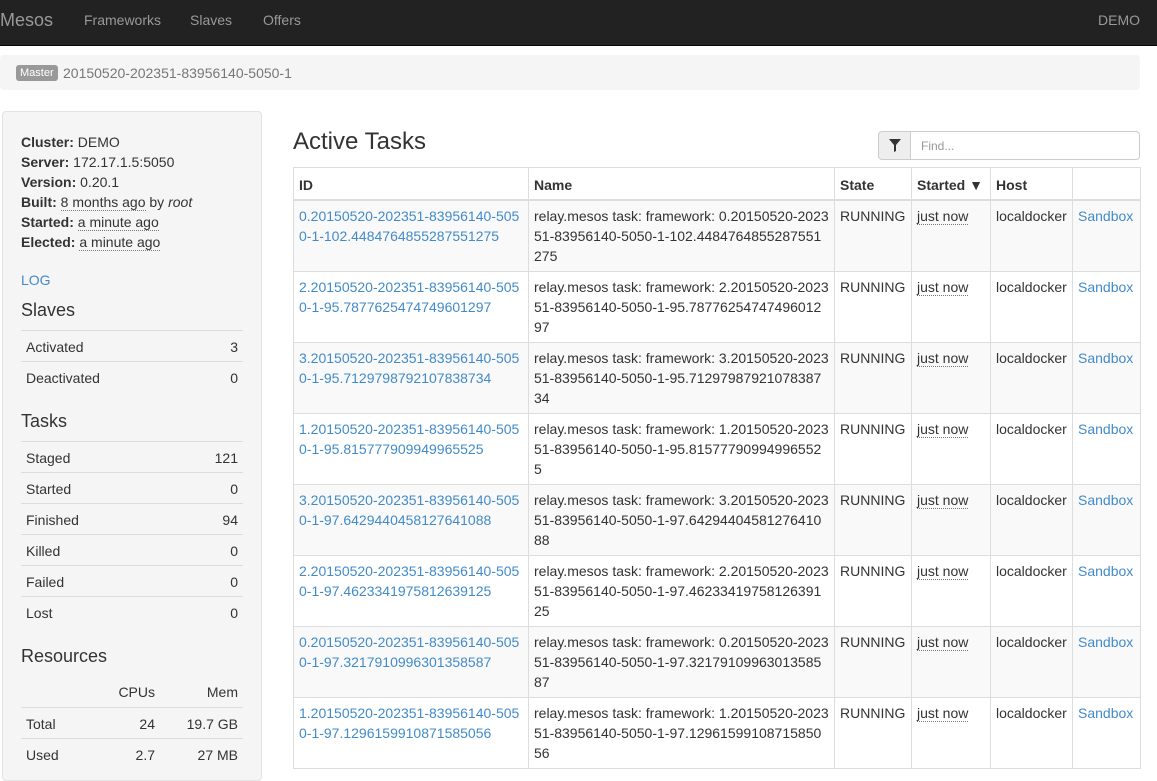 Image resolution: width=1157 pixels, height=781 pixels. Describe the element at coordinates (132, 550) in the screenshot. I see `stat-row-killed: Killed 0` at that location.